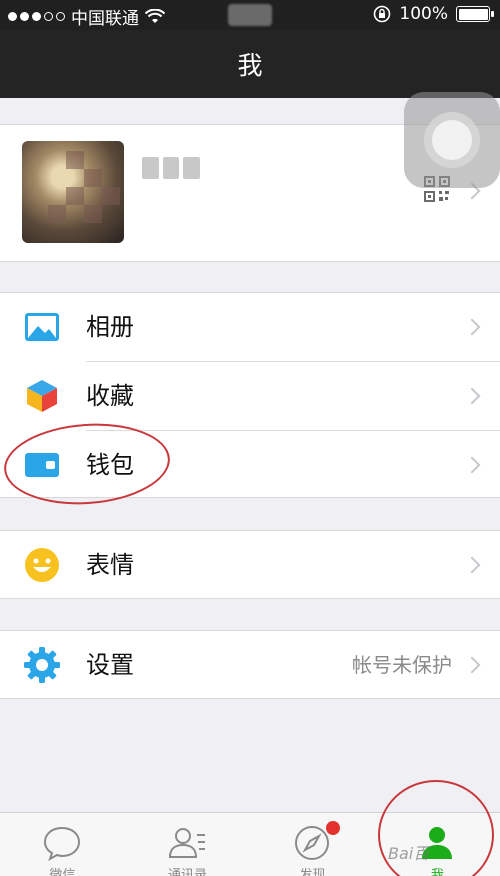  I want to click on album-icon, so click(42, 327).